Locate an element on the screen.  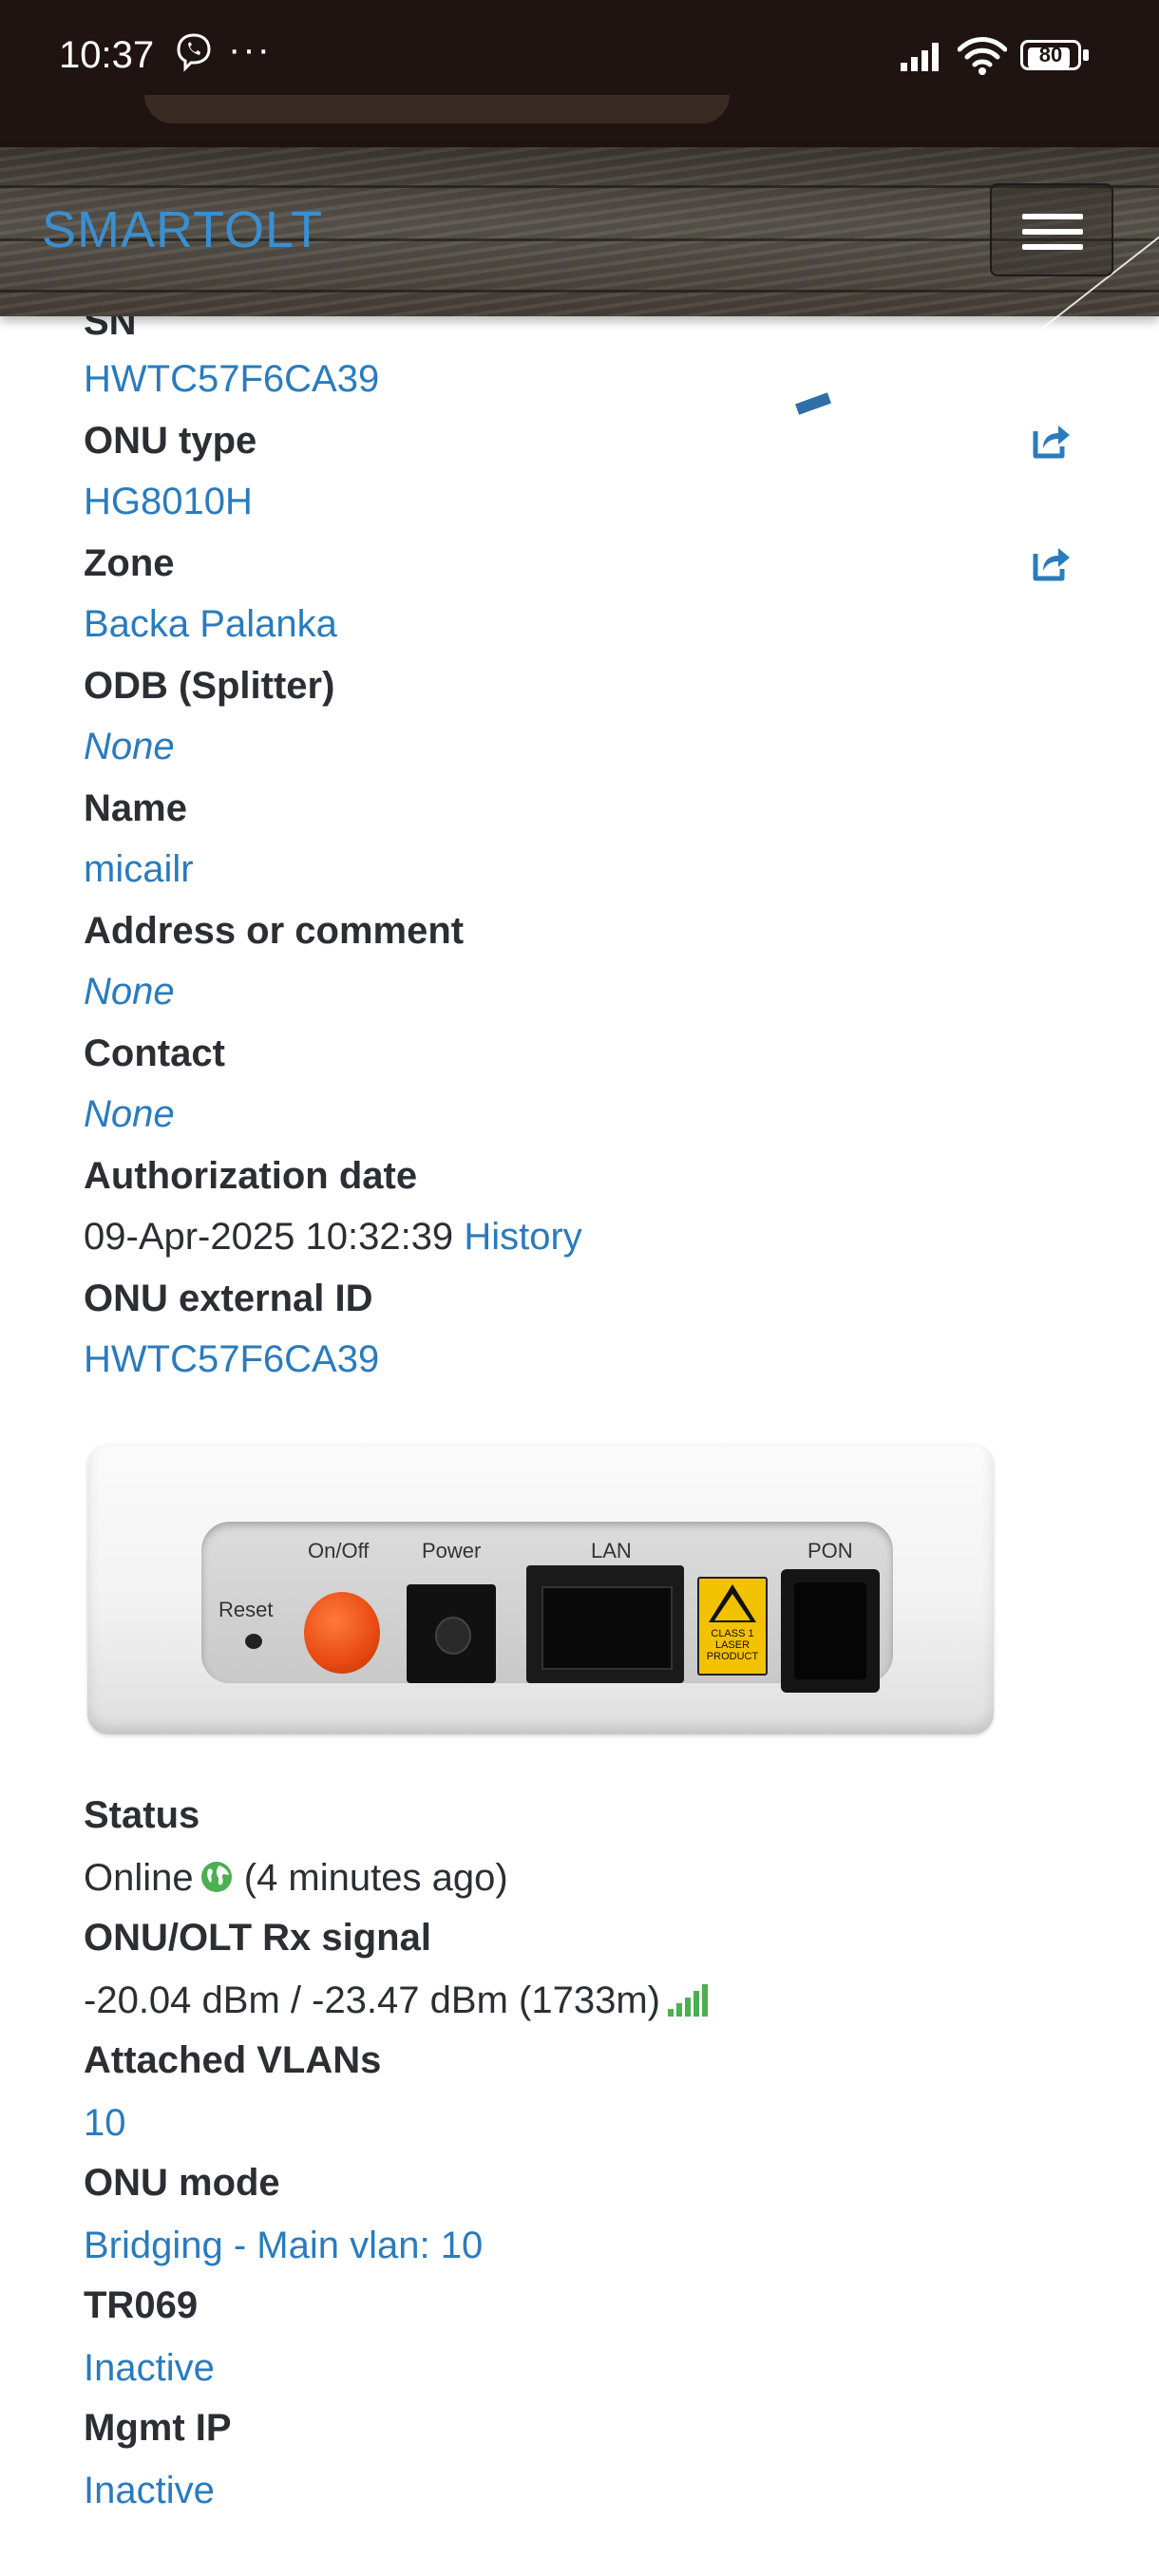
sn-value: HWTC57F6CA39 is located at coordinates (231, 379).